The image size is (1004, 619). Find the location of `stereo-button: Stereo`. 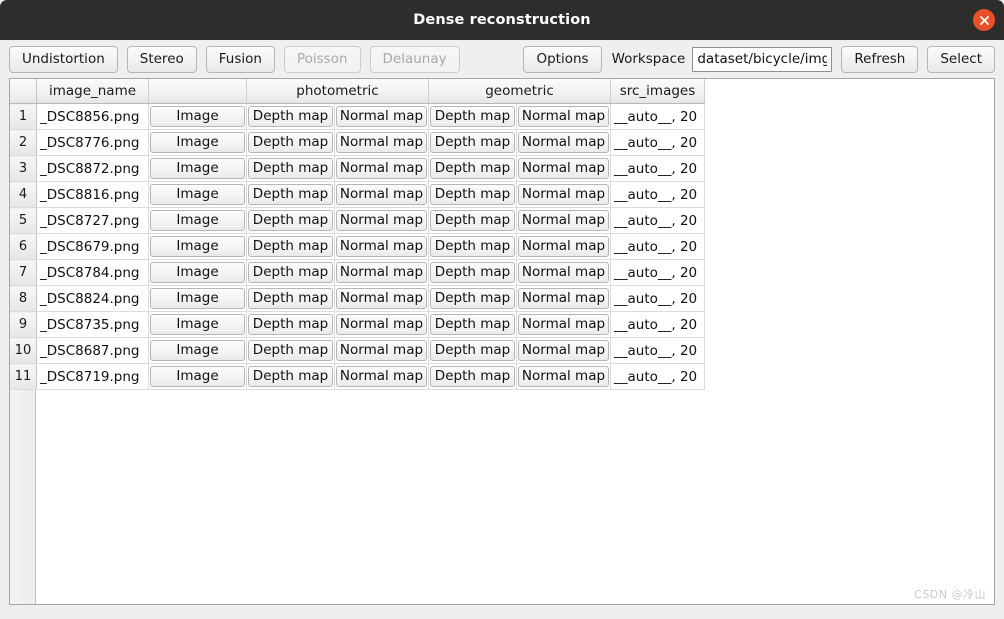

stereo-button: Stereo is located at coordinates (161, 59).